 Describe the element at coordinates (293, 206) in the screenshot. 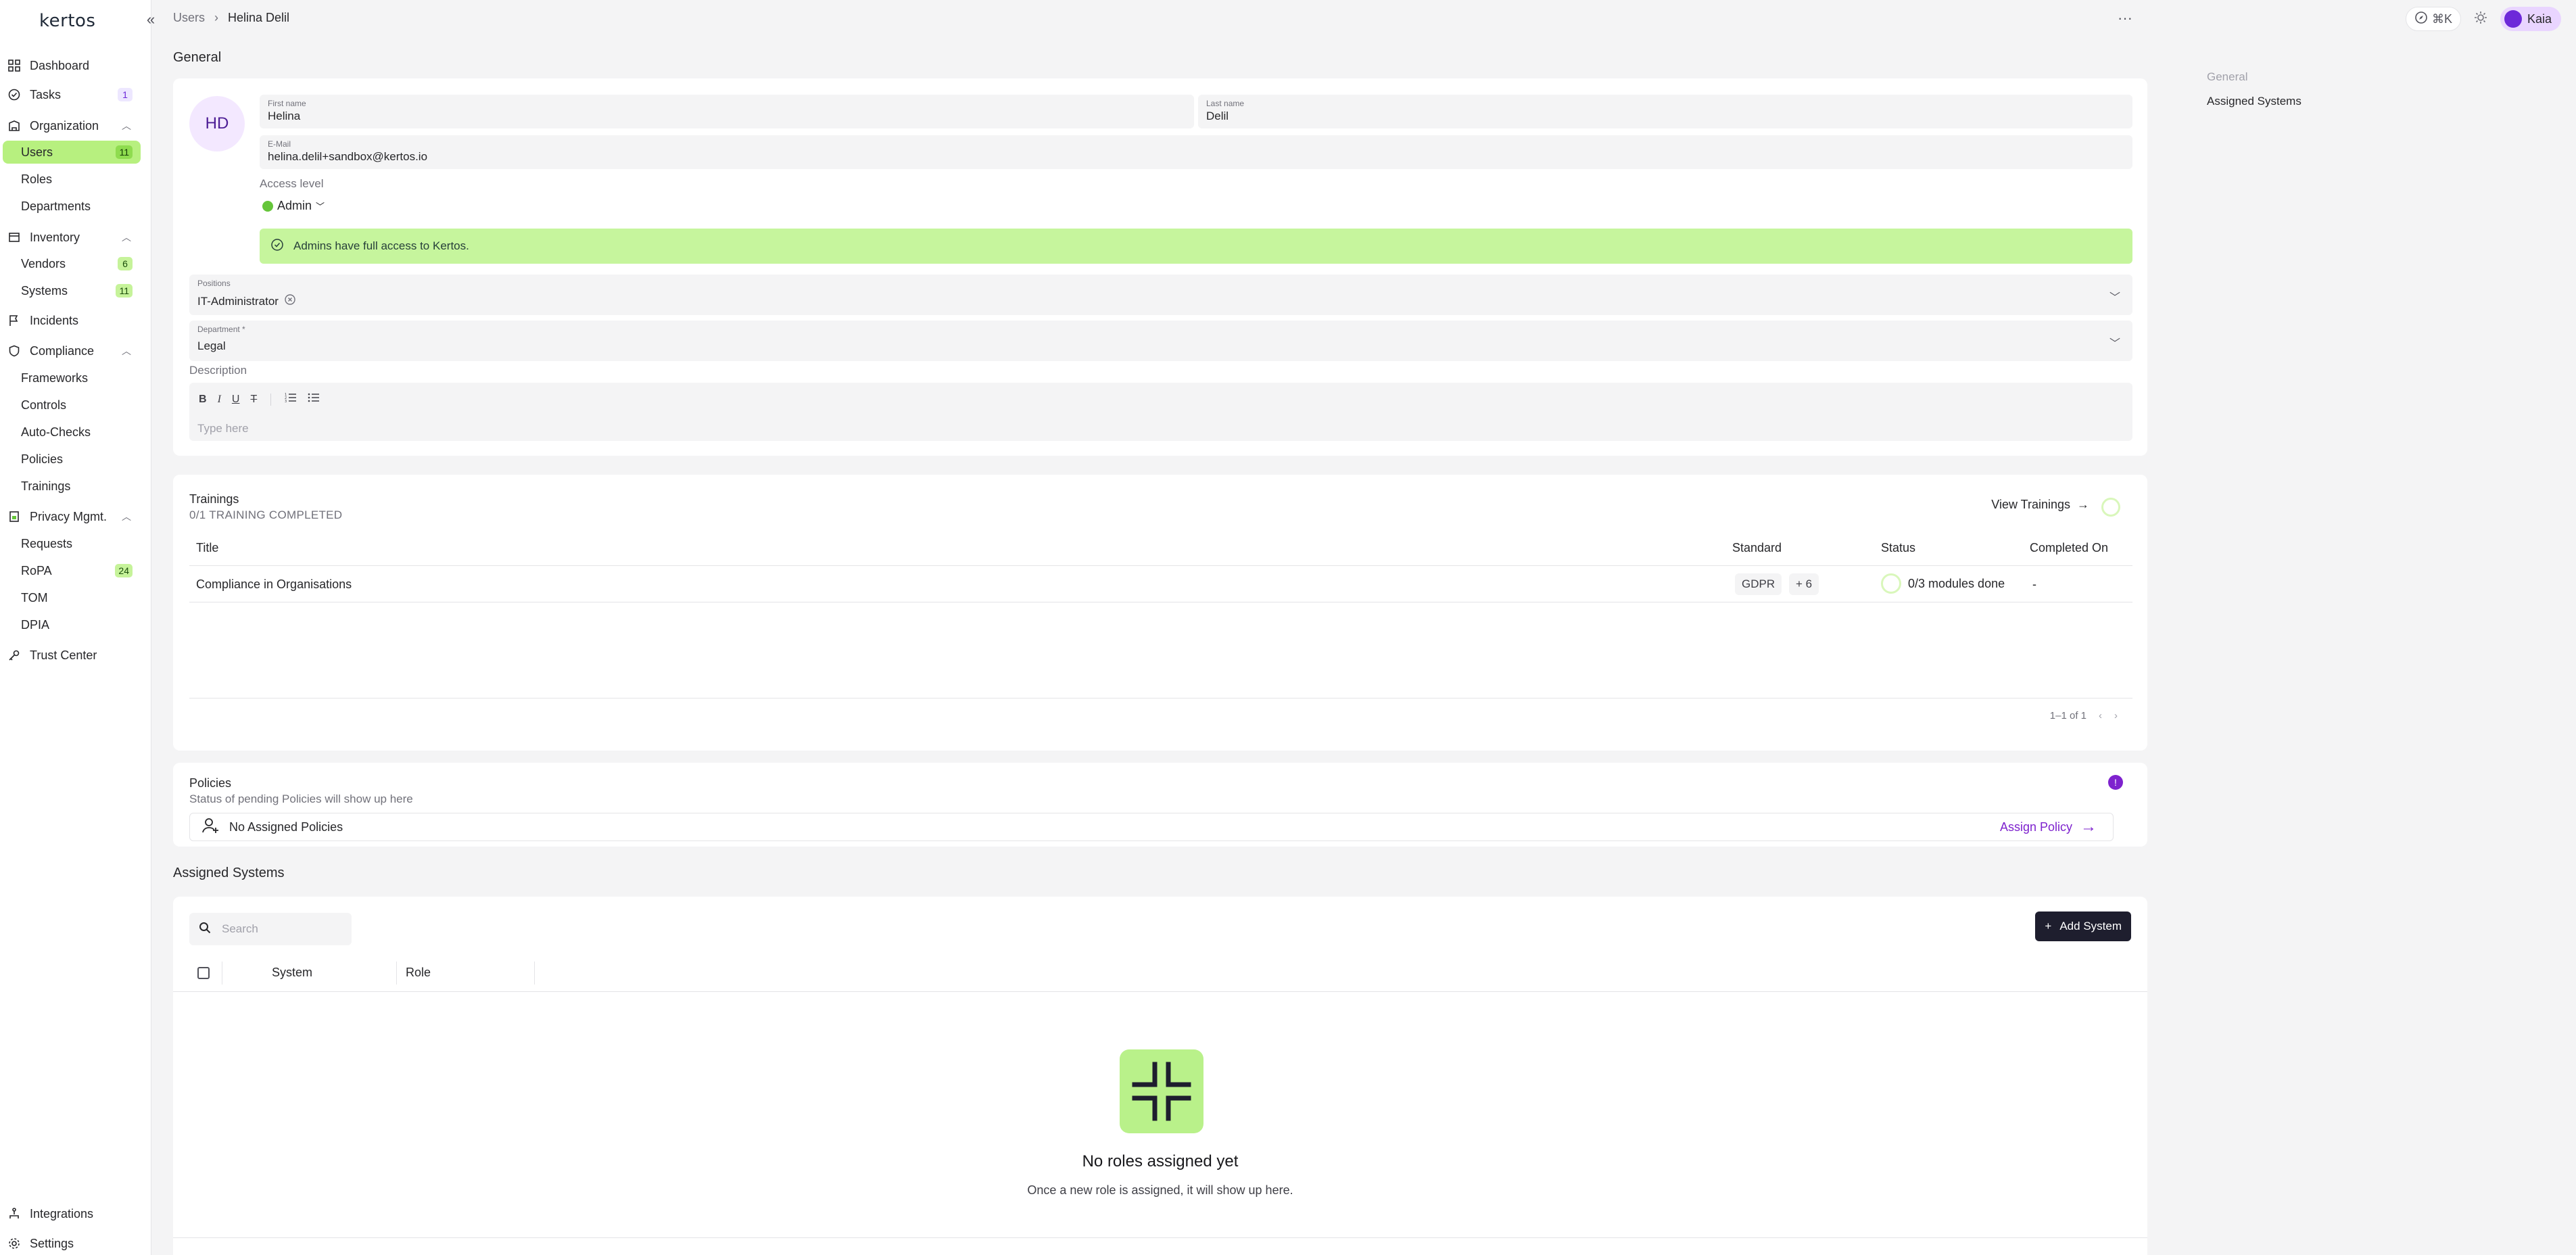

I see `access-level-select: Admin ﹀` at that location.